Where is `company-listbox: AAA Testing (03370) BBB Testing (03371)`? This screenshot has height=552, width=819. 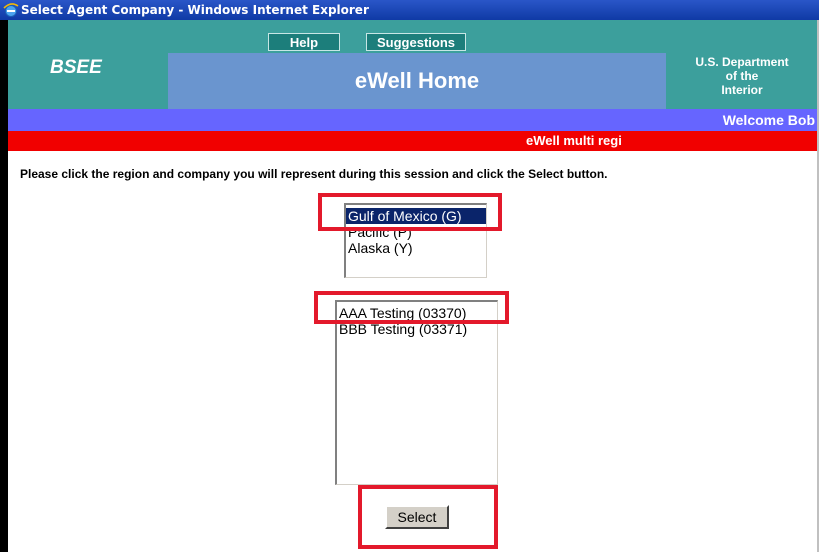 company-listbox: AAA Testing (03370) BBB Testing (03371) is located at coordinates (416, 392).